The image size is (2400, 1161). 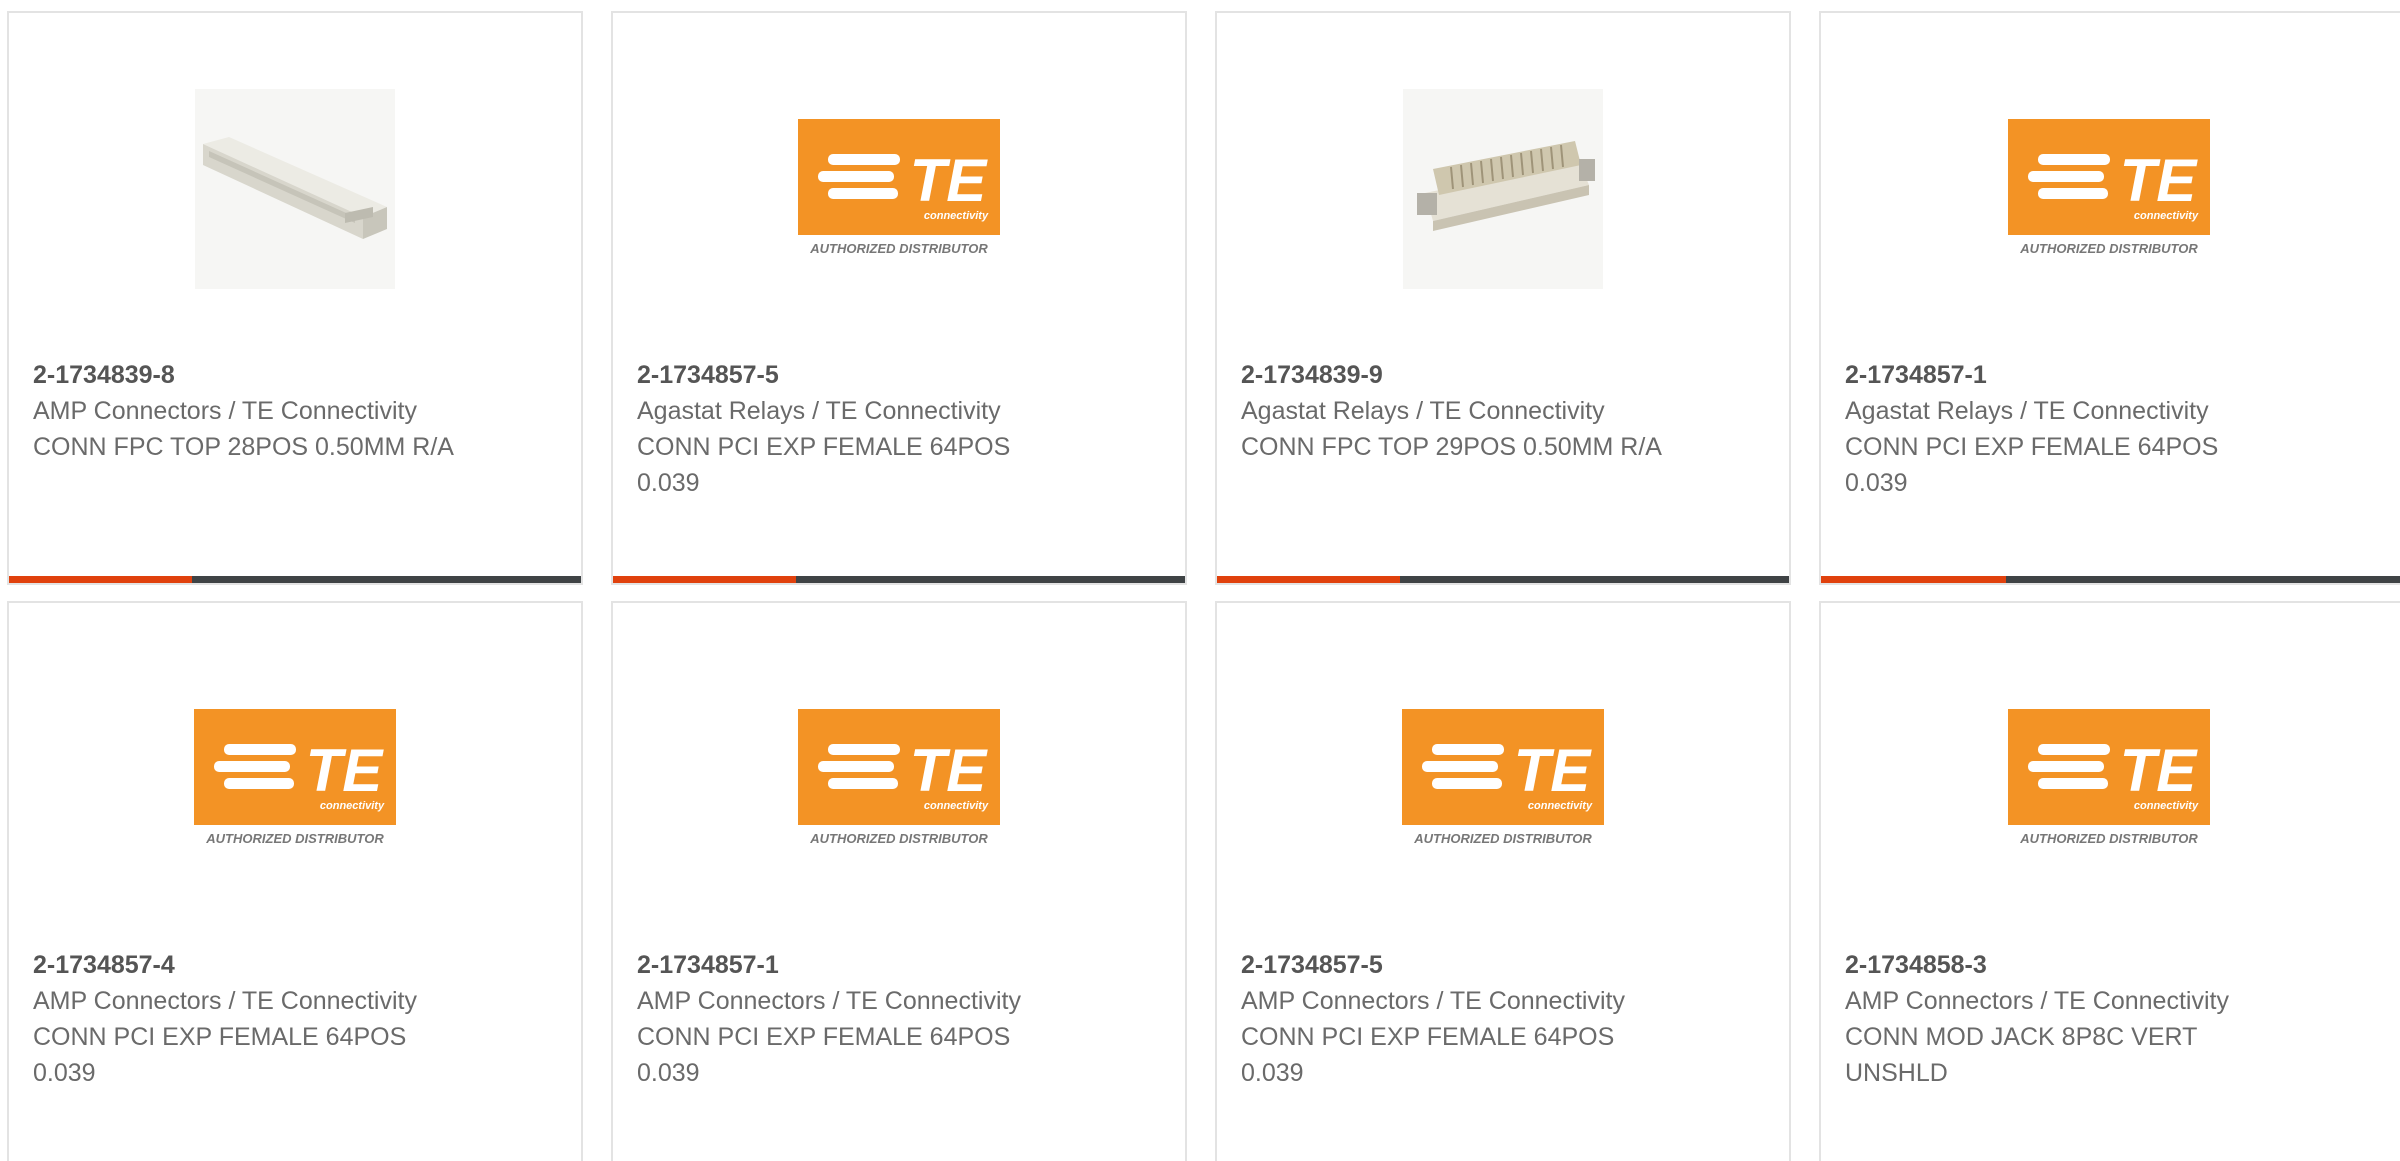 I want to click on description: CONN MOD JACK 8P8C VERT UNSHLD, so click(x=2021, y=1055).